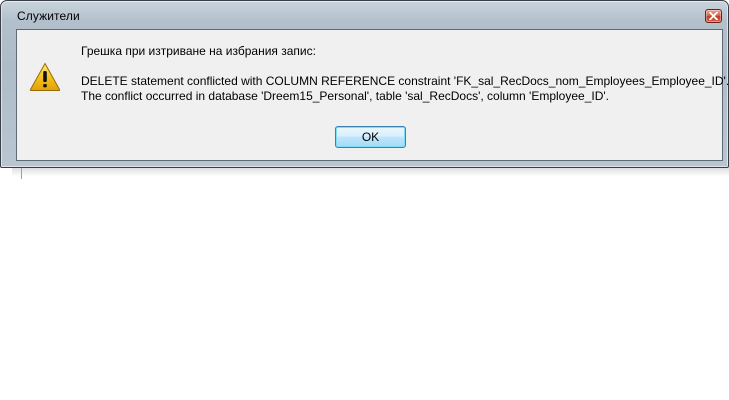  Describe the element at coordinates (21, 173) in the screenshot. I see `underlying-window-edge` at that location.